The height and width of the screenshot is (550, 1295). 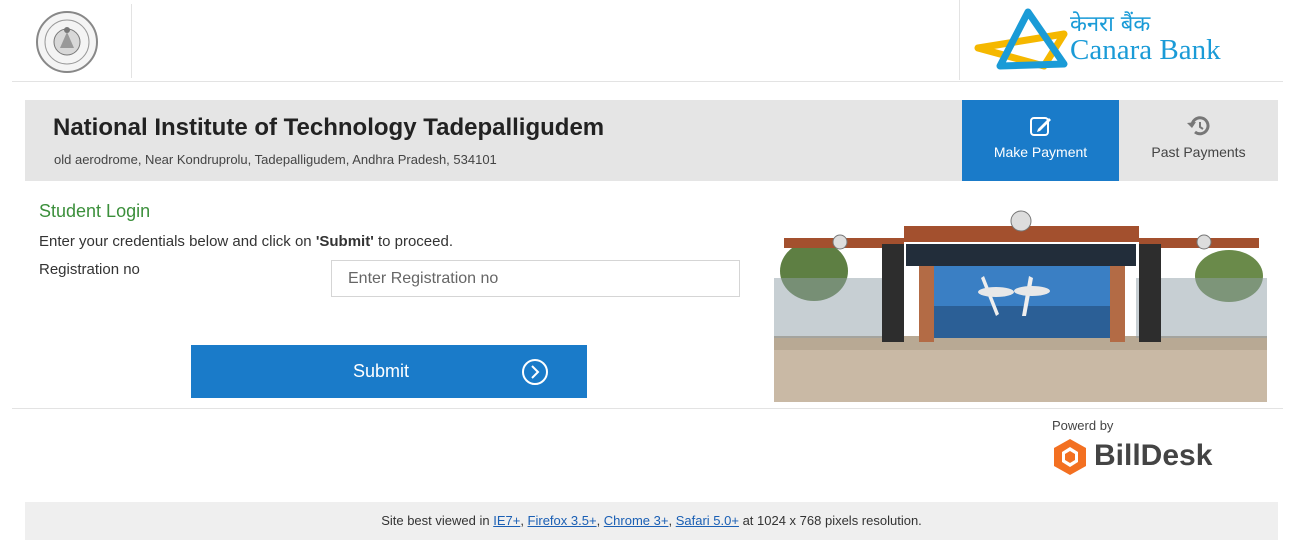 What do you see at coordinates (413, 241) in the screenshot?
I see `instruction-suffix: to proceed.` at bounding box center [413, 241].